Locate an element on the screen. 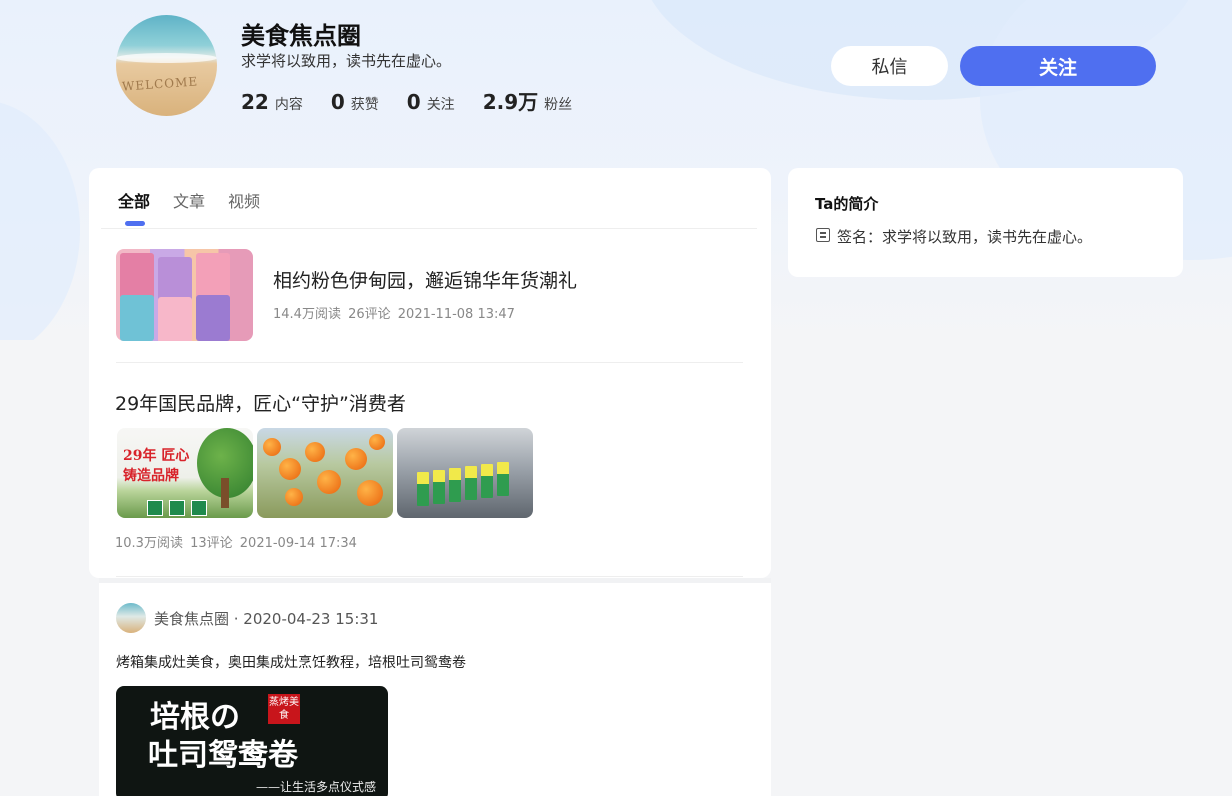 Image resolution: width=1232 pixels, height=796 pixels. tab-videos: 视频 is located at coordinates (244, 207).